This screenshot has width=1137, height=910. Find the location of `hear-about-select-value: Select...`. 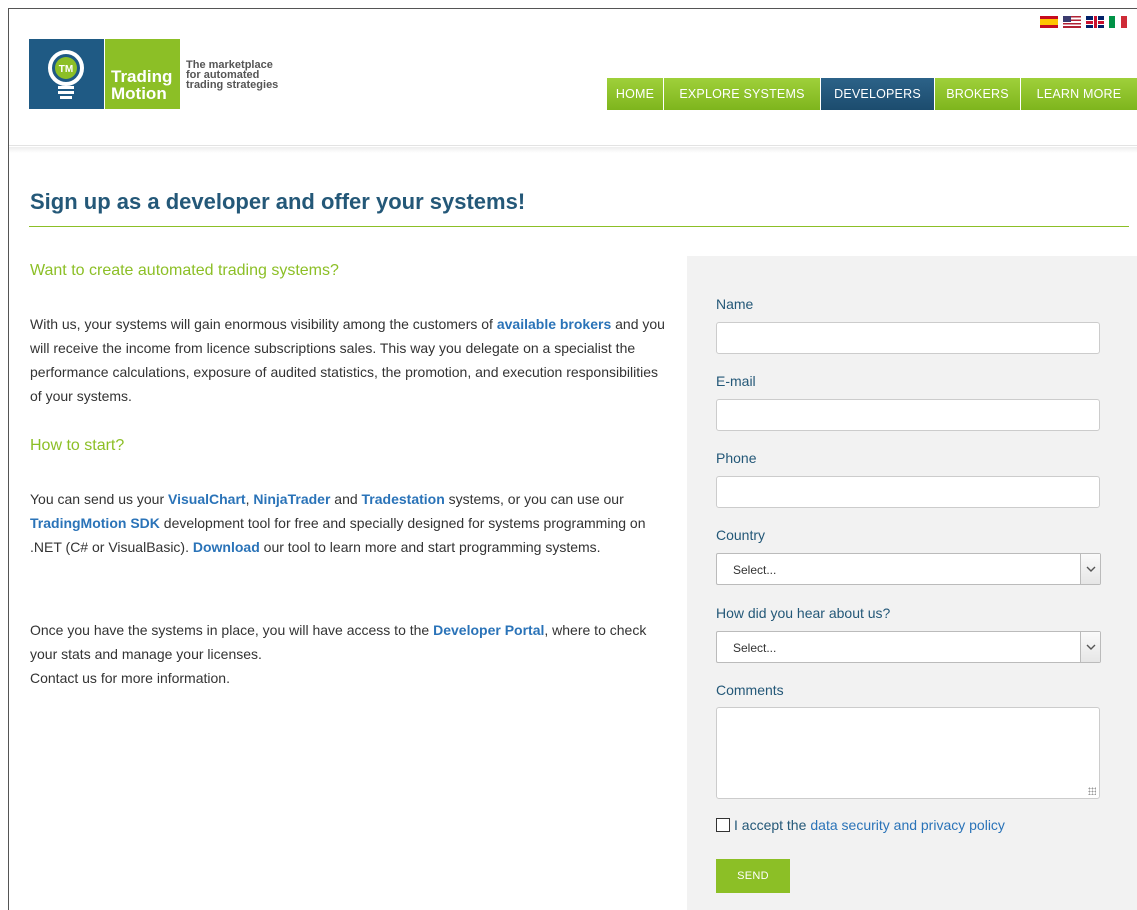

hear-about-select-value: Select... is located at coordinates (755, 648).